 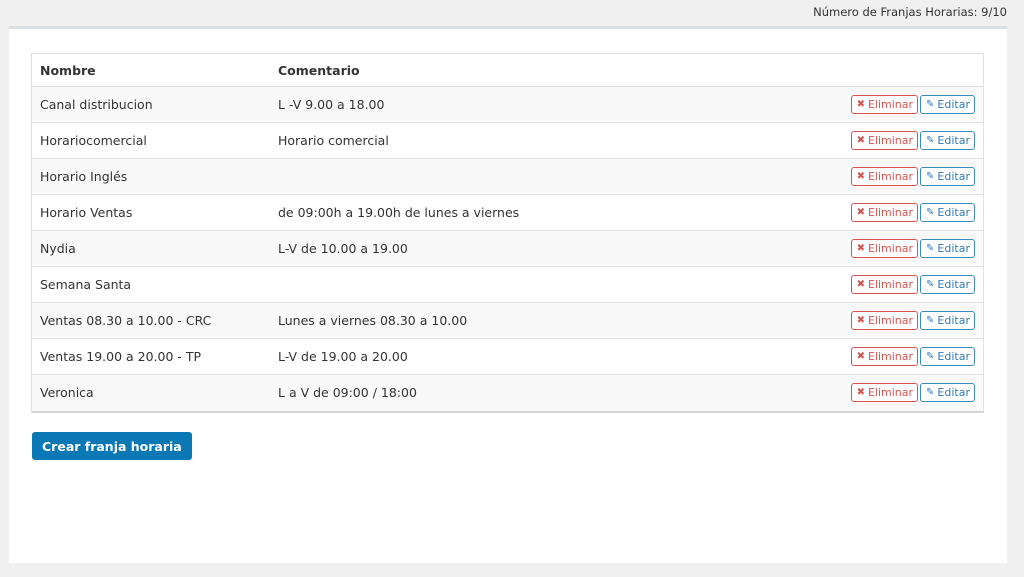 What do you see at coordinates (151, 212) in the screenshot?
I see `time-slot-name: Horario Ventas` at bounding box center [151, 212].